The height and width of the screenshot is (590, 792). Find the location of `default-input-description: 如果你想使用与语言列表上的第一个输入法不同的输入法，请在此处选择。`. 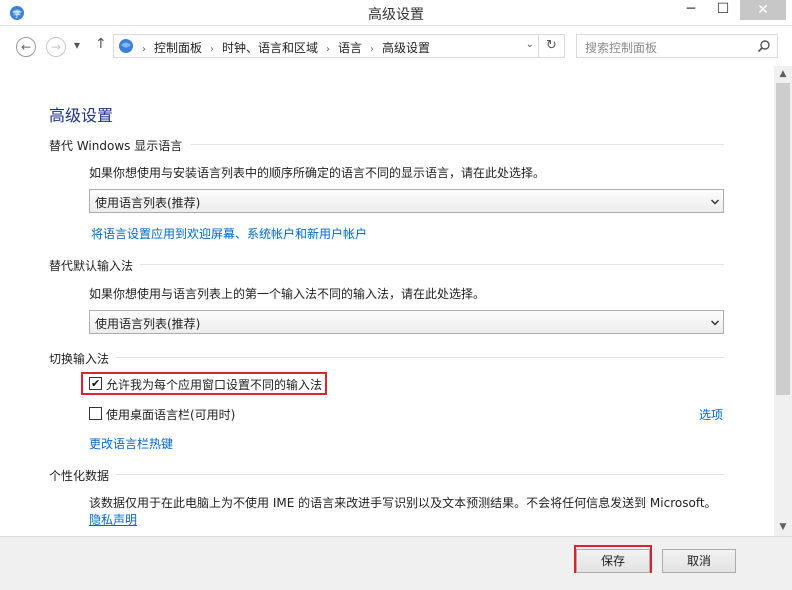

default-input-description: 如果你想使用与语言列表上的第一个输入法不同的输入法，请在此处选择。 is located at coordinates (287, 294).